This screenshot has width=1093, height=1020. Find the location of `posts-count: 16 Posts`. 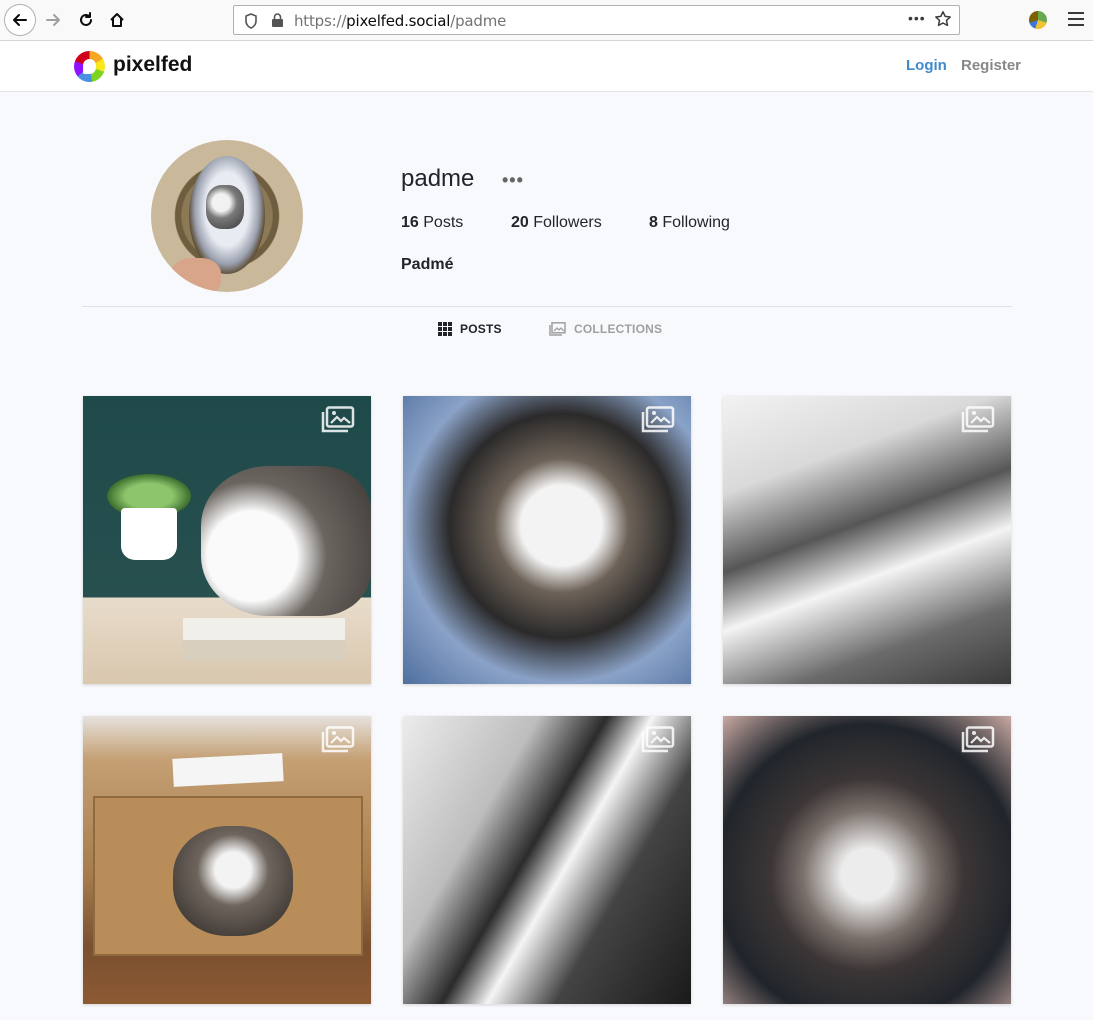

posts-count: 16 Posts is located at coordinates (432, 223).